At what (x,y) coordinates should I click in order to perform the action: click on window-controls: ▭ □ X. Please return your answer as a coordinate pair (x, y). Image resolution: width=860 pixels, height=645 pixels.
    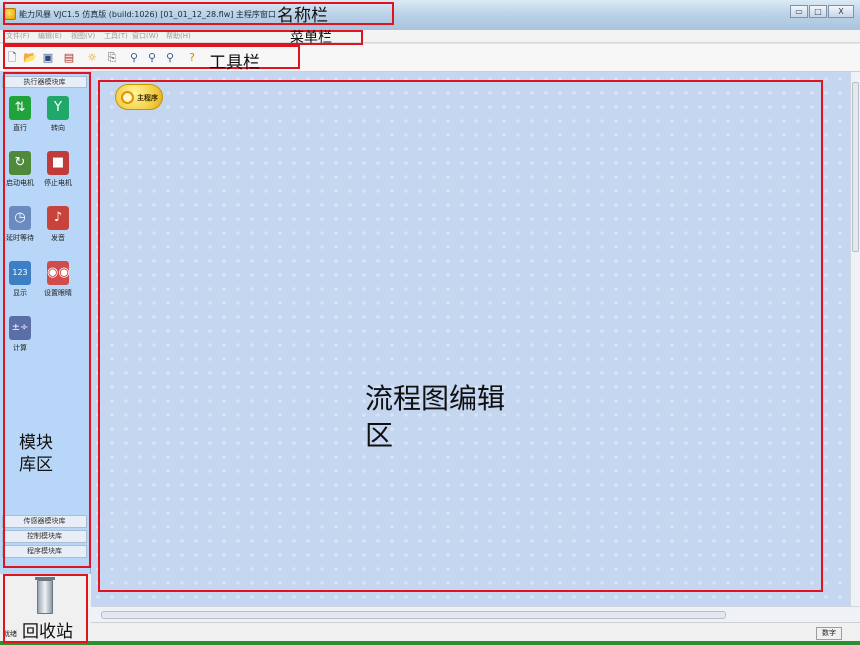
    Looking at the image, I should click on (822, 11).